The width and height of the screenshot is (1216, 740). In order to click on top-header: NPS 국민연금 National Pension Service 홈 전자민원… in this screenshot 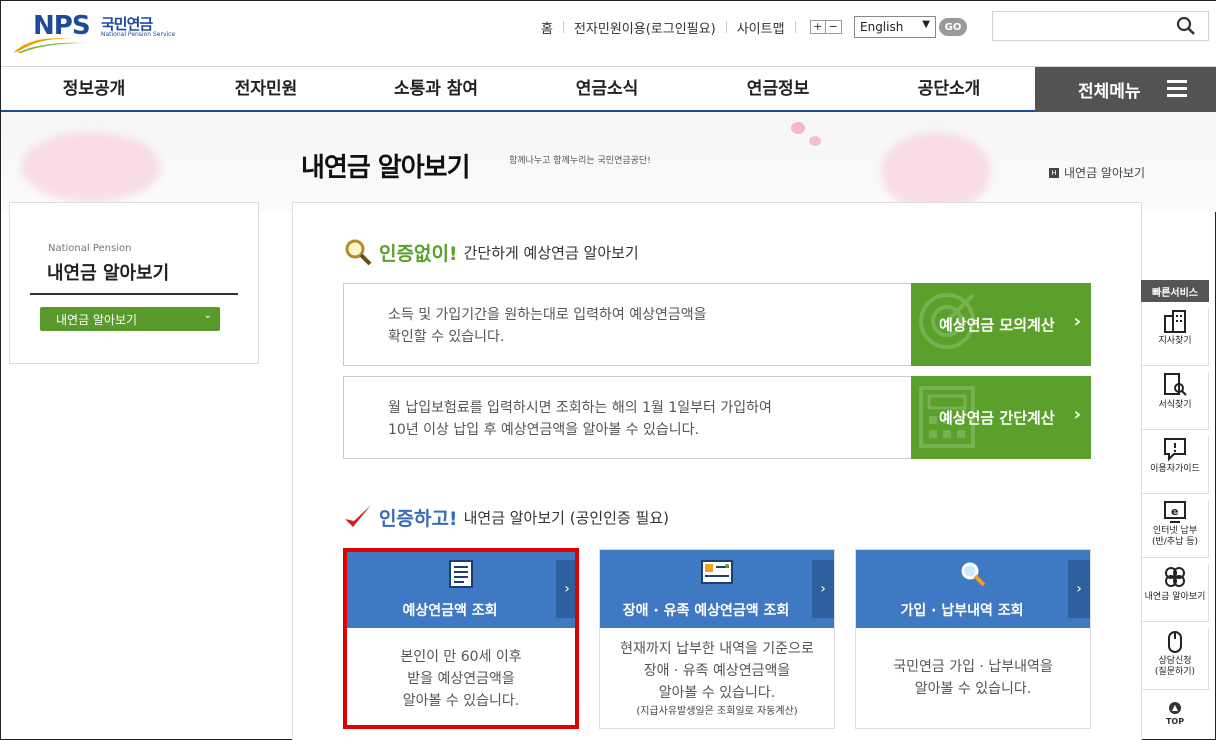, I will do `click(608, 34)`.